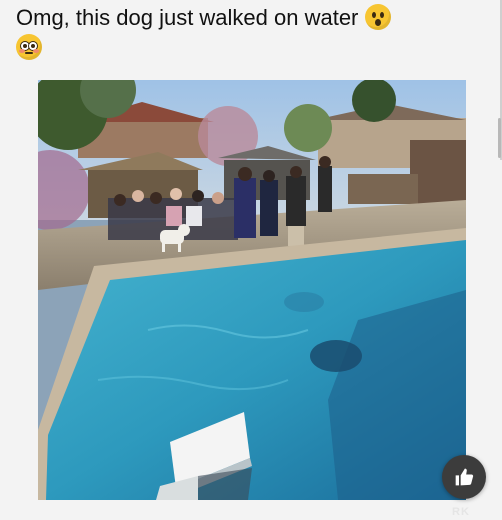 The height and width of the screenshot is (520, 502). What do you see at coordinates (377, 17) in the screenshot?
I see `hushed-face-icon` at bounding box center [377, 17].